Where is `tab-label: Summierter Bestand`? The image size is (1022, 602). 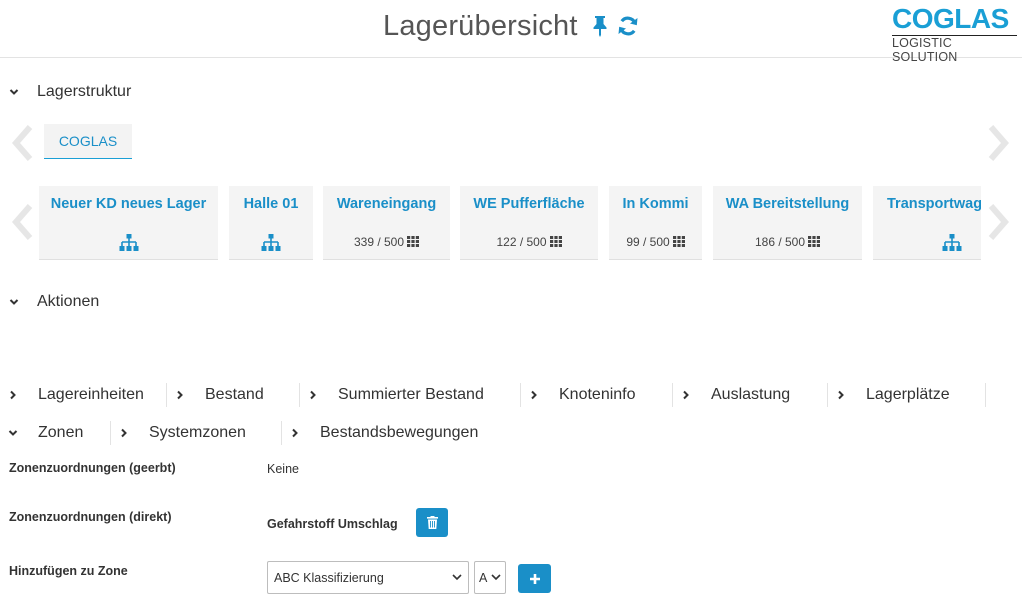
tab-label: Summierter Bestand is located at coordinates (411, 394).